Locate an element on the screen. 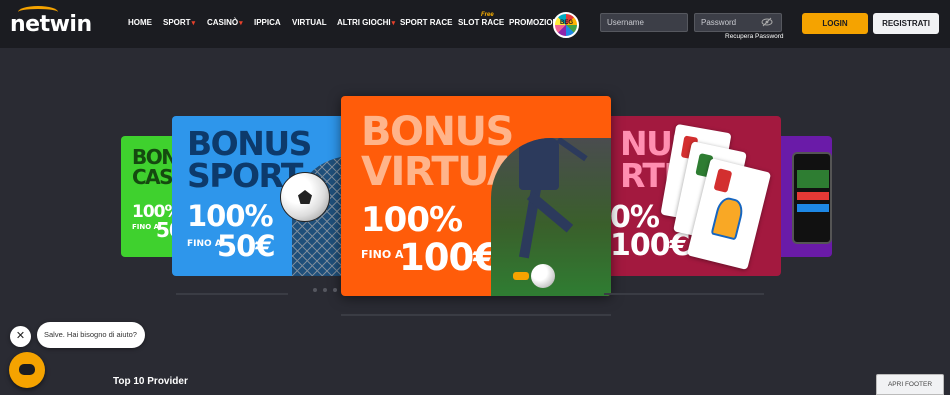  nav-slot-race: SLOT RACE is located at coordinates (481, 22).